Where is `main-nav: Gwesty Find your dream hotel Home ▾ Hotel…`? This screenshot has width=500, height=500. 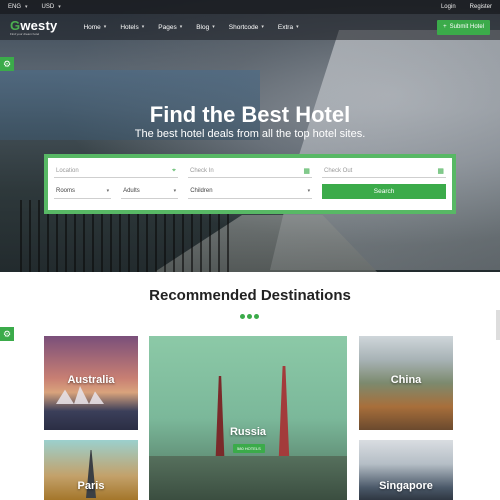 main-nav: Gwesty Find your dream hotel Home ▾ Hotel… is located at coordinates (250, 27).